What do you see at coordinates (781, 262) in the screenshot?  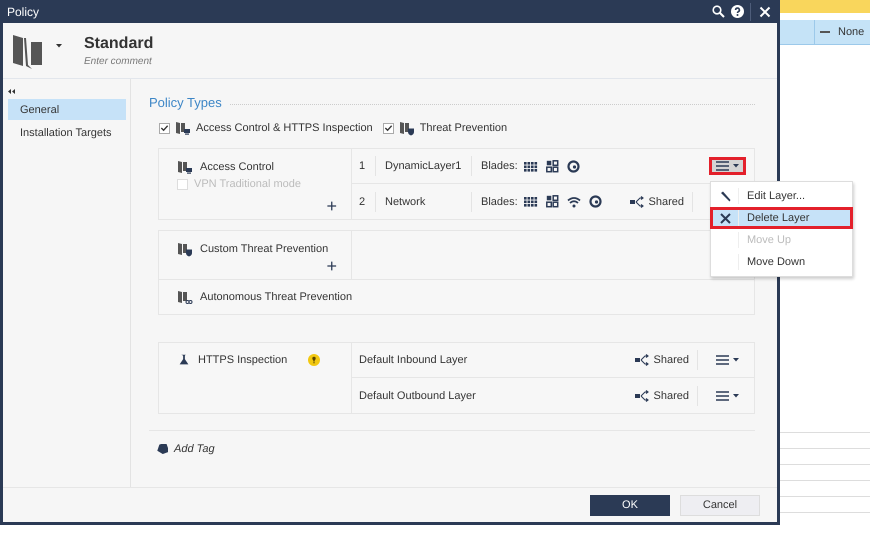 I see `menu-item: Move Down` at bounding box center [781, 262].